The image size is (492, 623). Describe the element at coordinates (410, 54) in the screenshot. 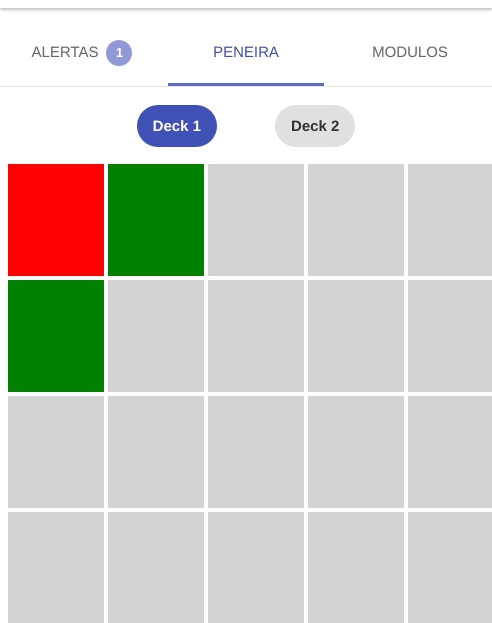

I see `tab: MODULOS` at that location.